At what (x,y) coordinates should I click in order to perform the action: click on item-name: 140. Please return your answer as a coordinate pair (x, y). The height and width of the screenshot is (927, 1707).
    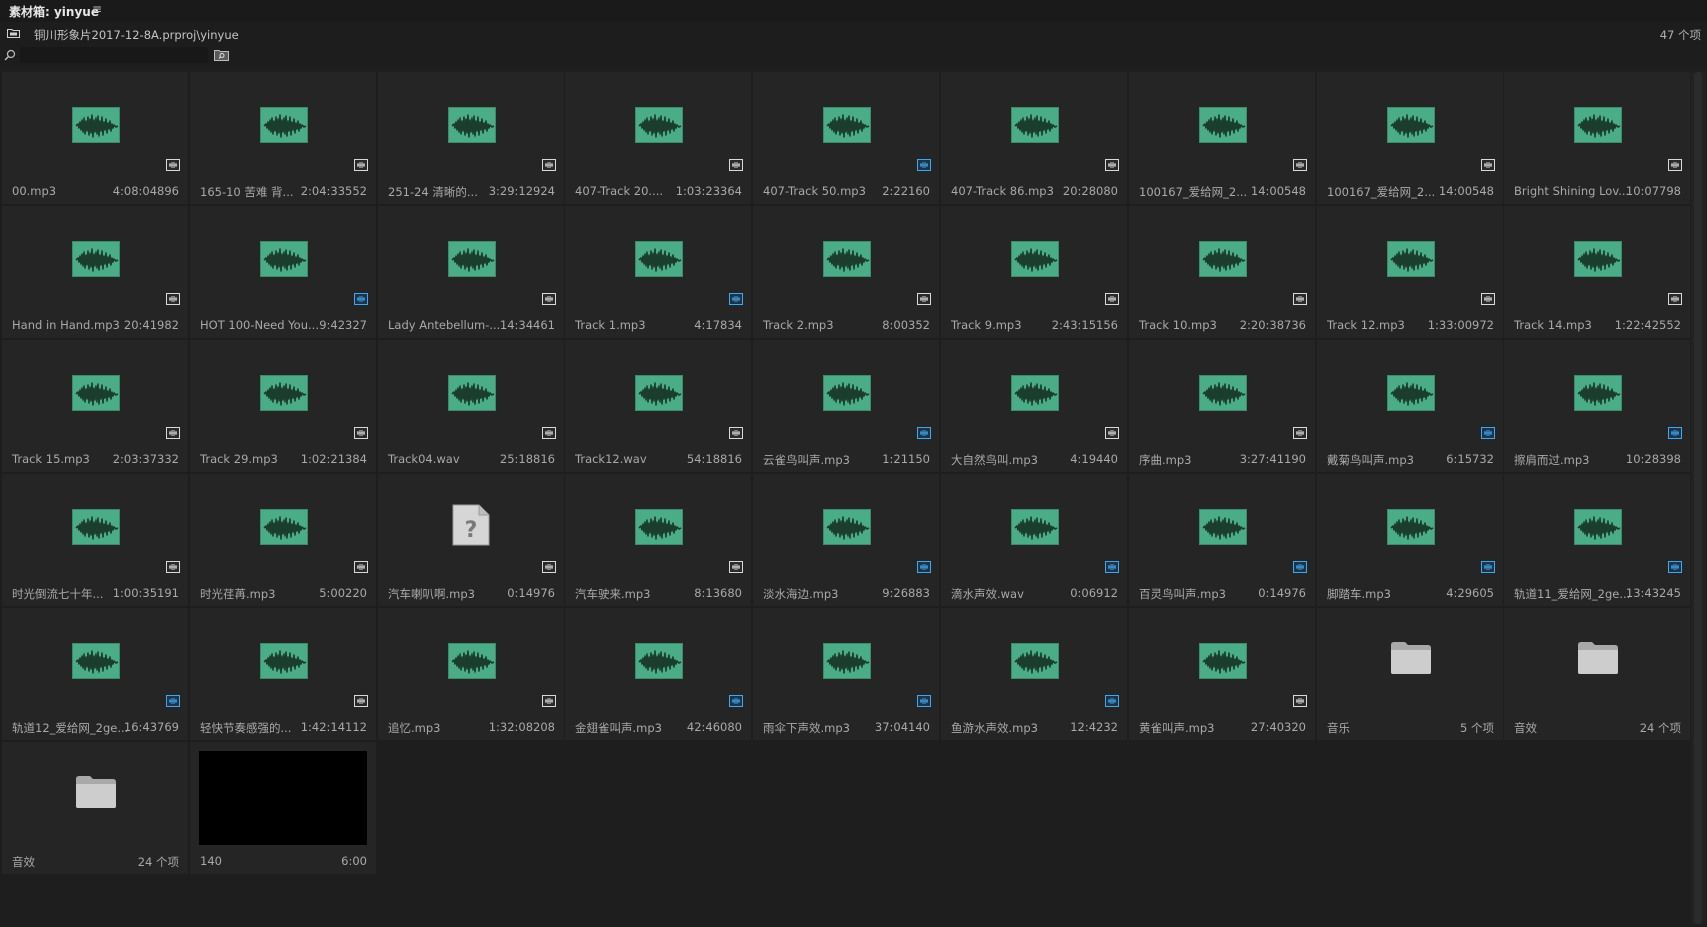
    Looking at the image, I should click on (211, 861).